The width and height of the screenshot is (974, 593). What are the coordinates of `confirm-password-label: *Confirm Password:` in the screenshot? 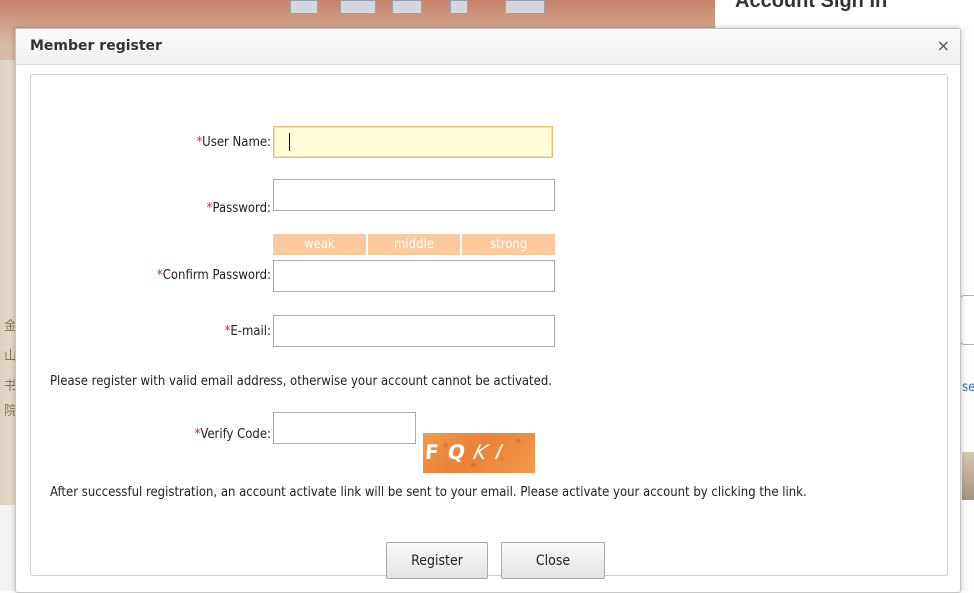 It's located at (151, 275).